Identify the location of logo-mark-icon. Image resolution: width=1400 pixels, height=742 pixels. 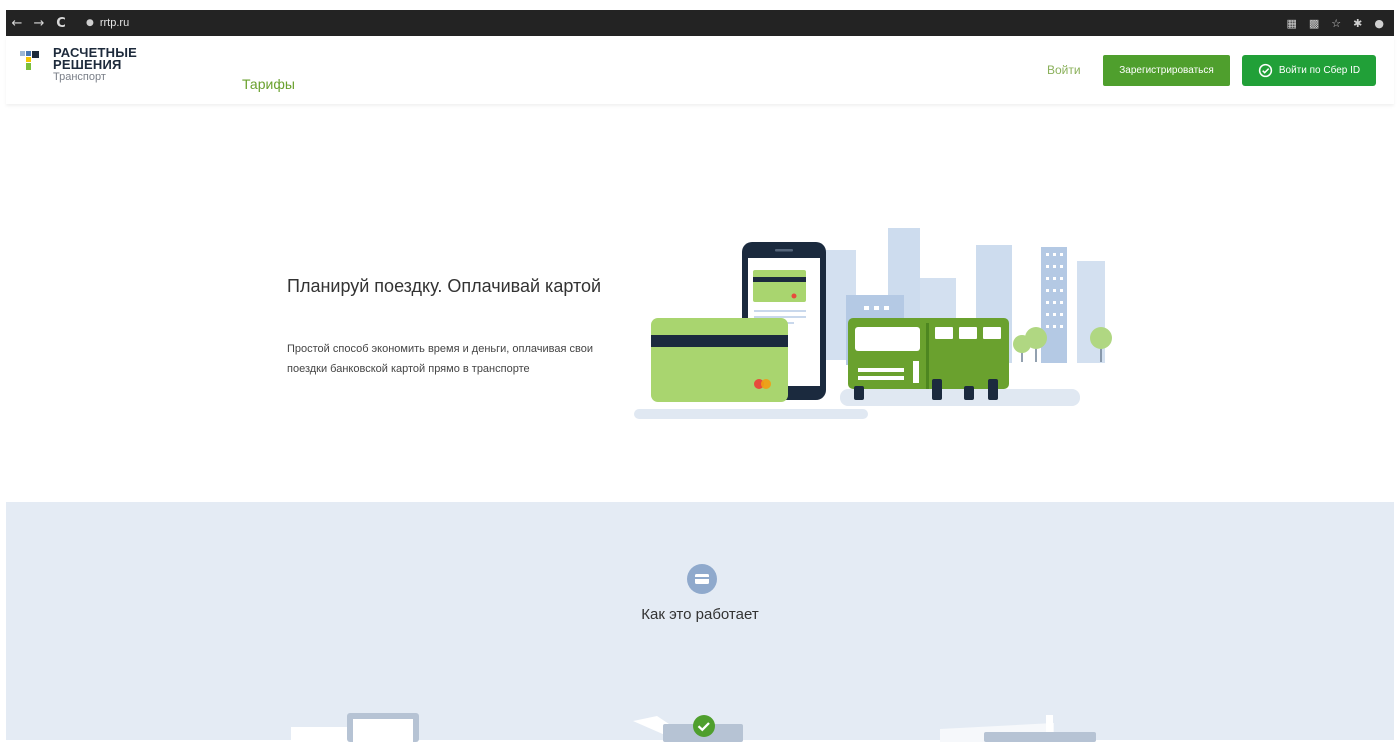
(34, 62).